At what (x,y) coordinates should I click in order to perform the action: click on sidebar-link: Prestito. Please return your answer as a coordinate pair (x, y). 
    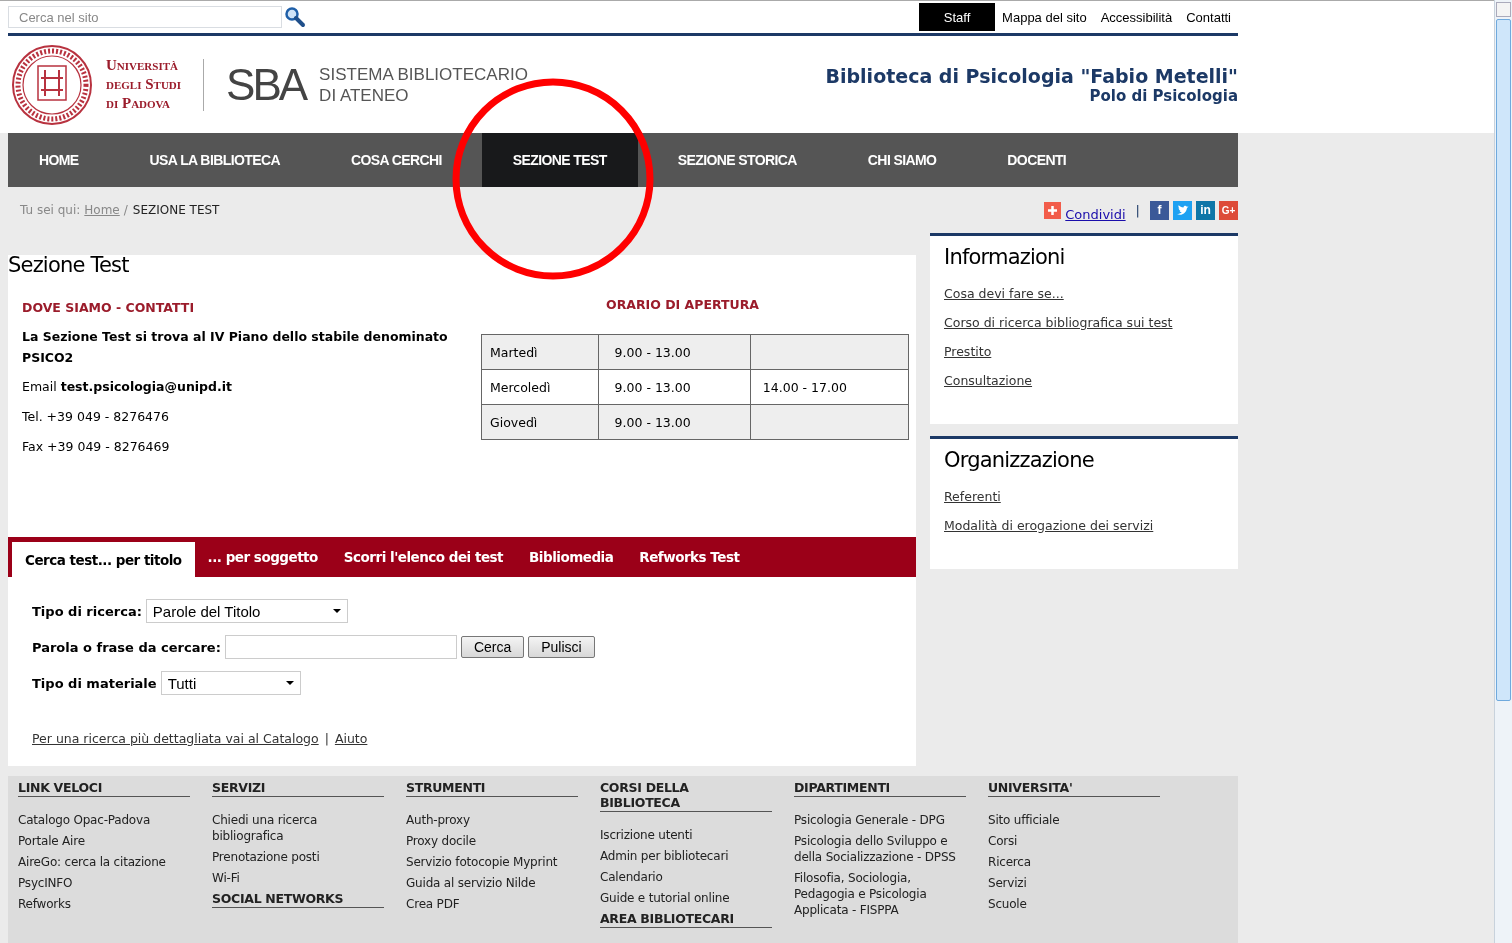
    Looking at the image, I should click on (1084, 351).